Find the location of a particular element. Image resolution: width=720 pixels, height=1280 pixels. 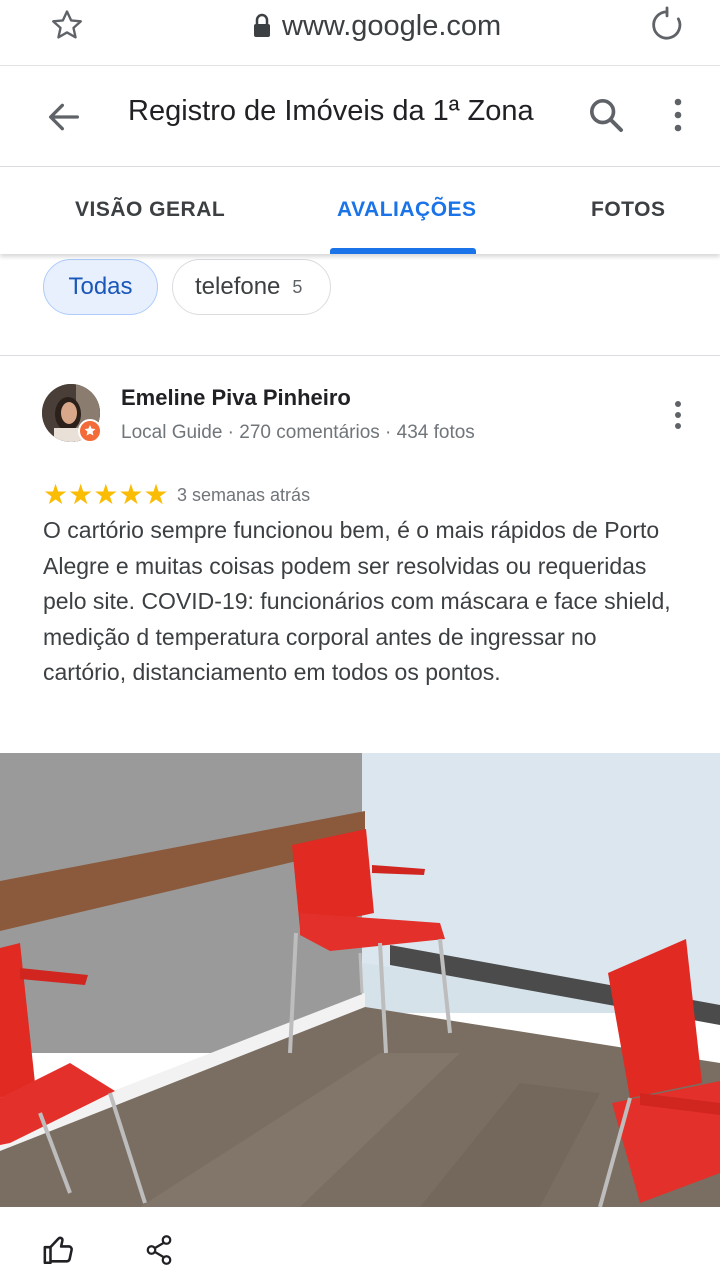

app-bar: Registro de Imóveis da 1ª Zona is located at coordinates (360, 117).